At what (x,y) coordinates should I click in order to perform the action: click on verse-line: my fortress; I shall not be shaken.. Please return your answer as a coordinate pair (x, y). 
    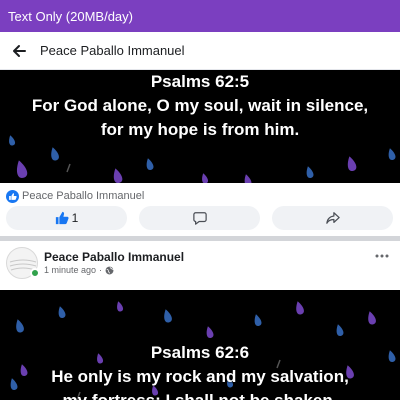
    Looking at the image, I should click on (200, 394).